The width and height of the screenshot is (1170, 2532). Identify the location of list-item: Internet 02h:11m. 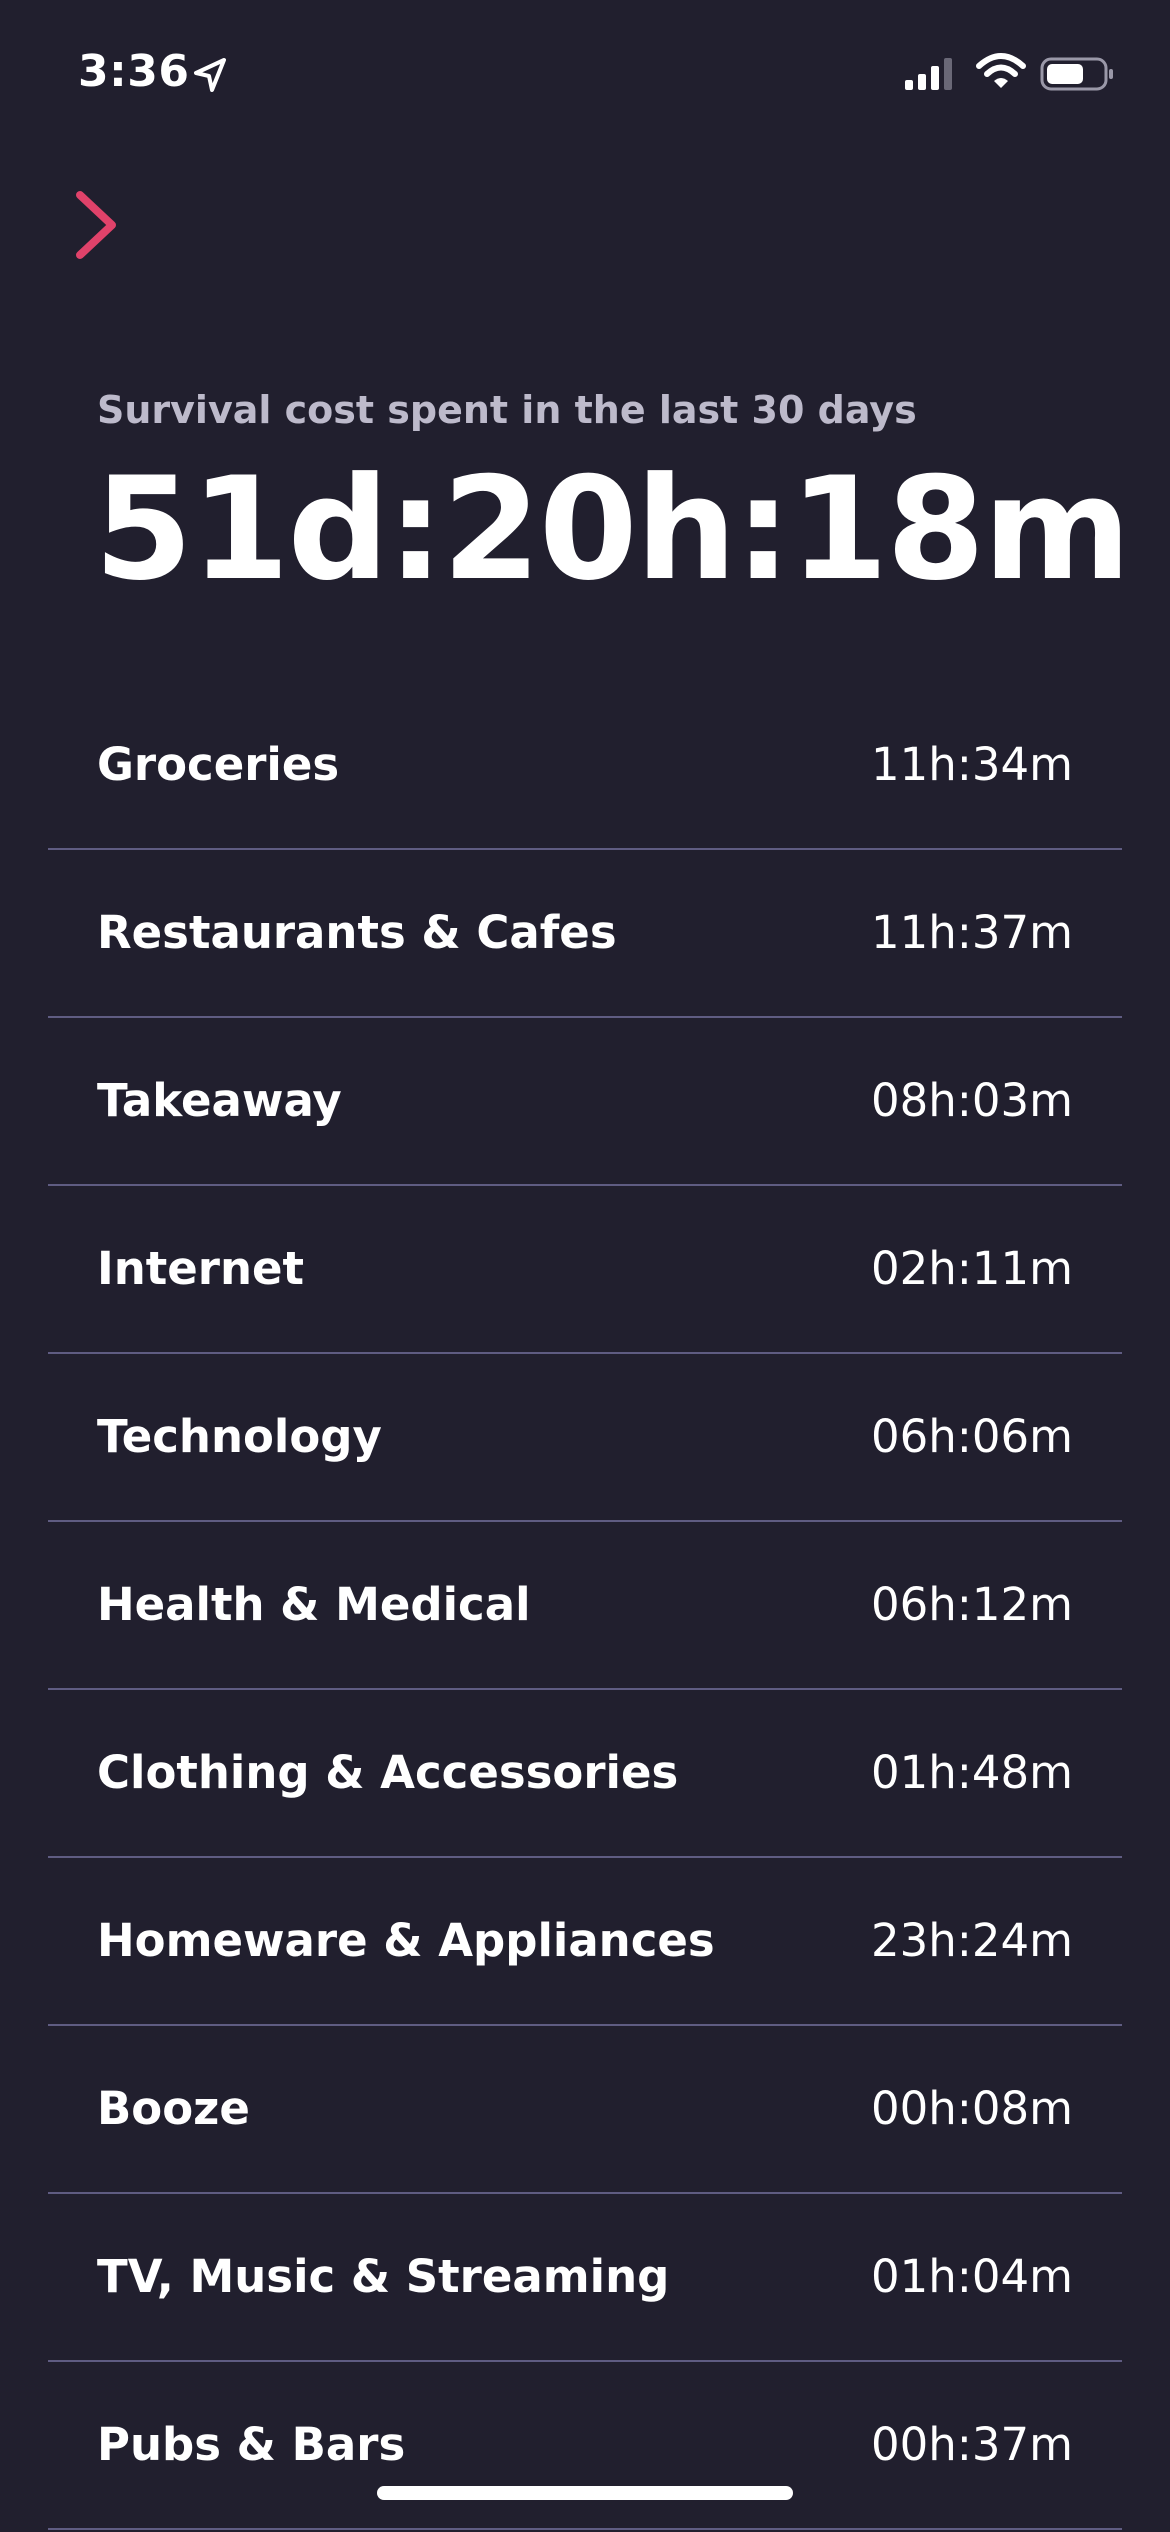
(585, 1270).